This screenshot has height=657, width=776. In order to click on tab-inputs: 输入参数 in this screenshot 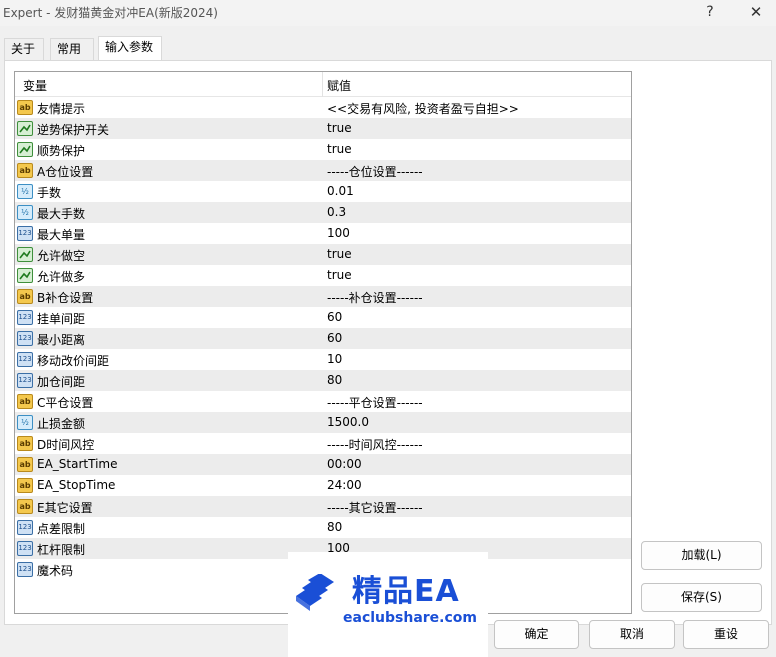, I will do `click(130, 48)`.